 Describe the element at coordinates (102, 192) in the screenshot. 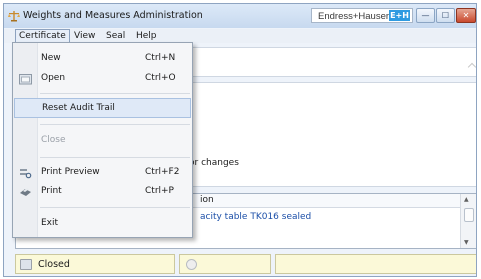

I see `menu-item-print: Print Ctrl+P` at that location.